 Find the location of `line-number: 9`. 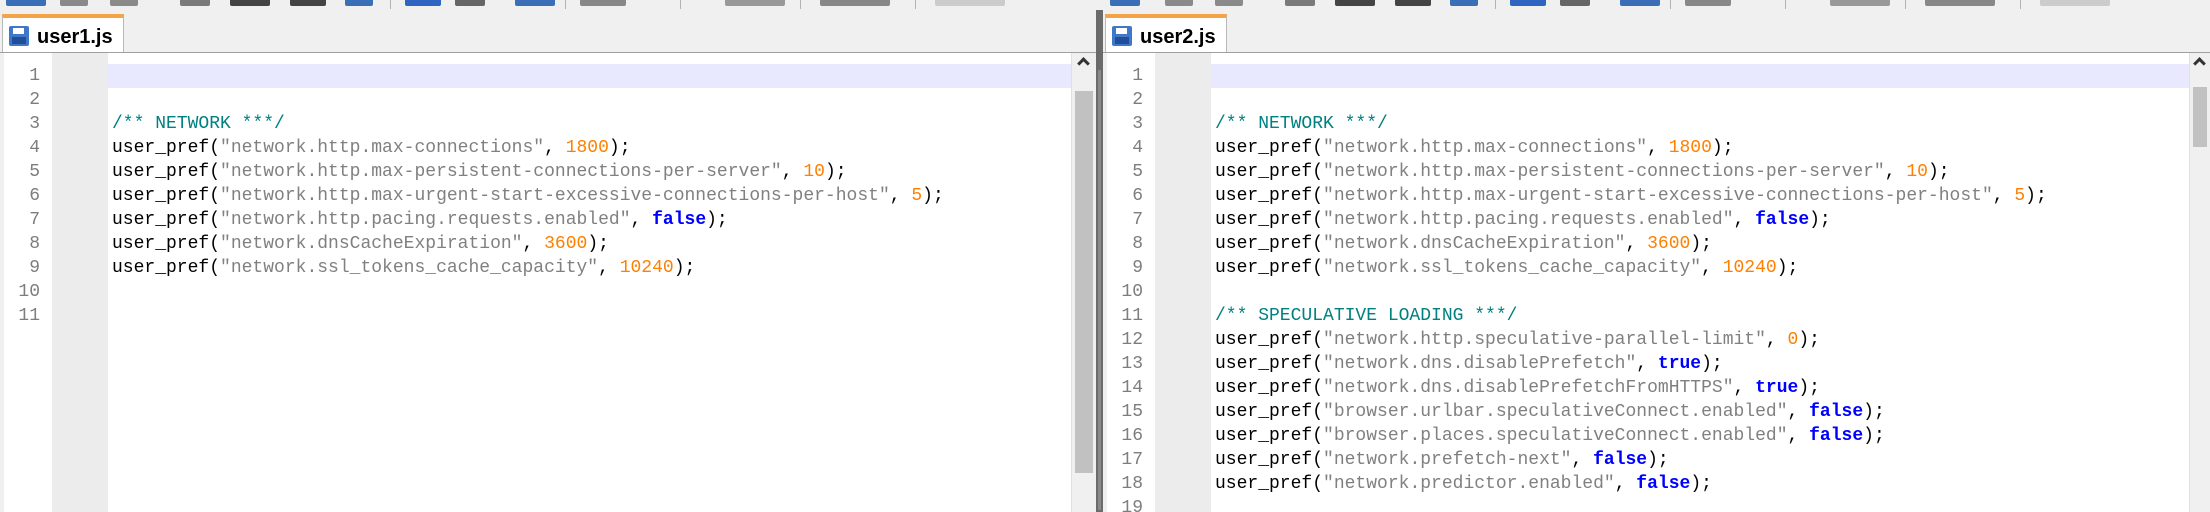

line-number: 9 is located at coordinates (1137, 268).